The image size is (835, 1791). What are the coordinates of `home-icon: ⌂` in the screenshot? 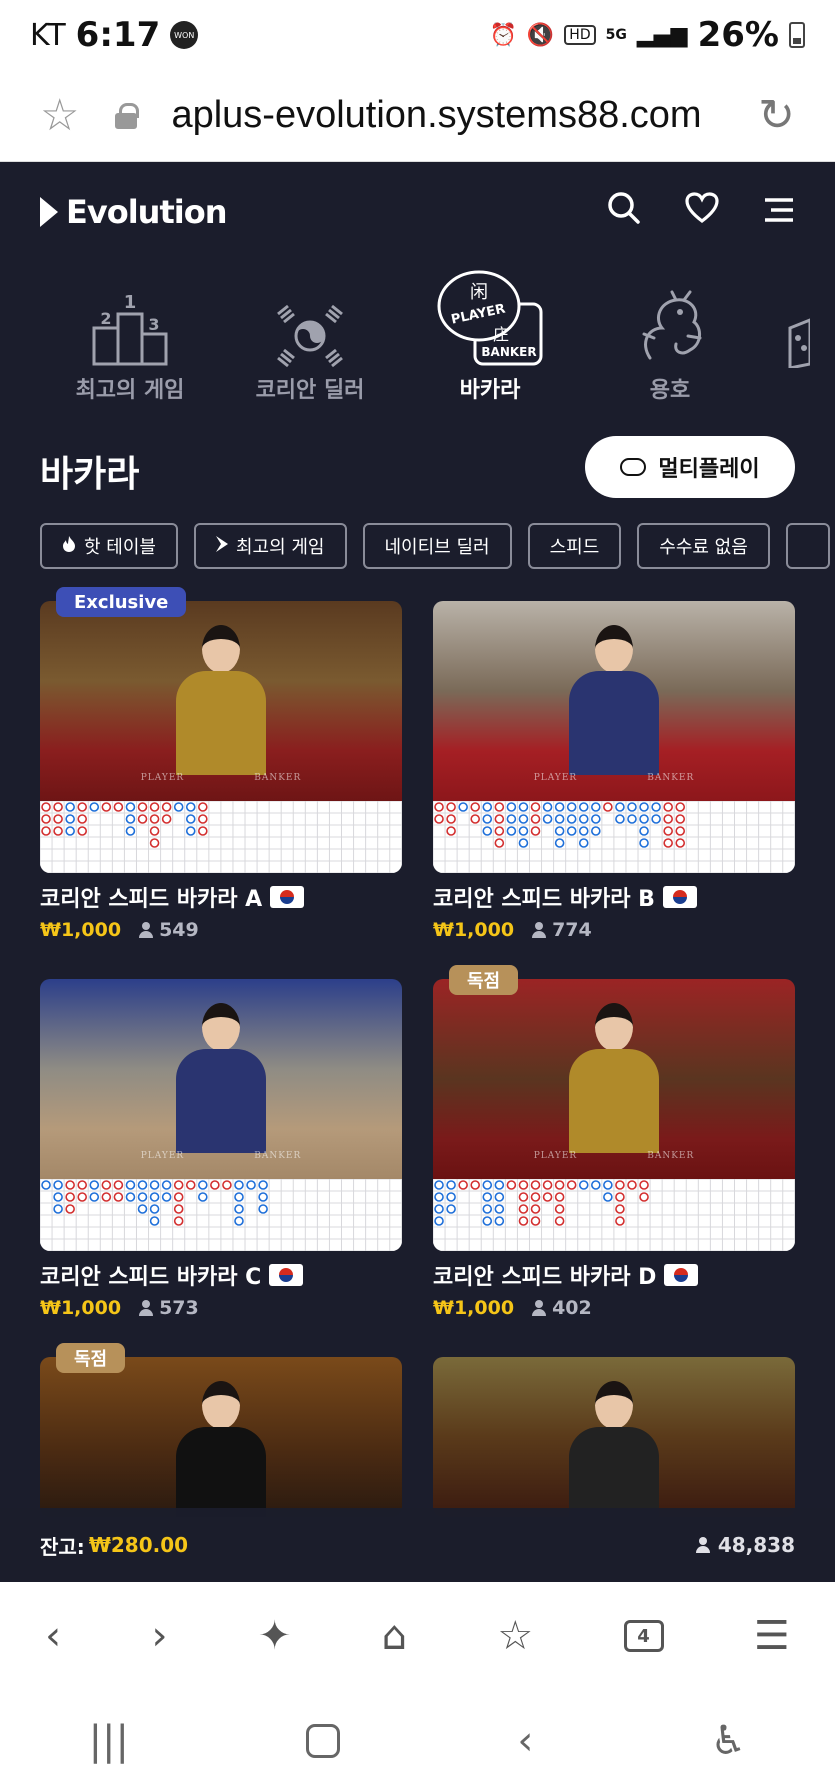 It's located at (394, 1636).